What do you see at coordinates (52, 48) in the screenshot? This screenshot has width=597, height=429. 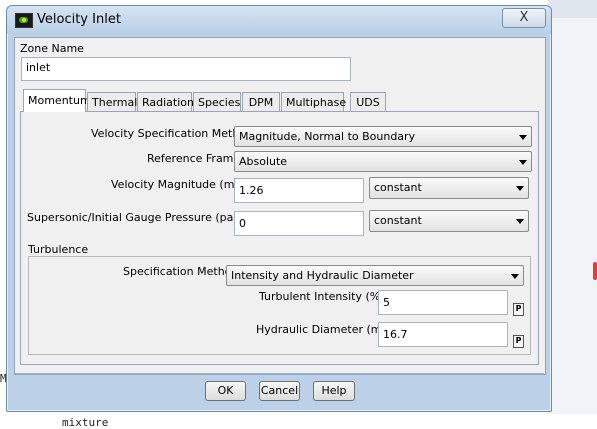 I see `zone-name-label: Zone Name` at bounding box center [52, 48].